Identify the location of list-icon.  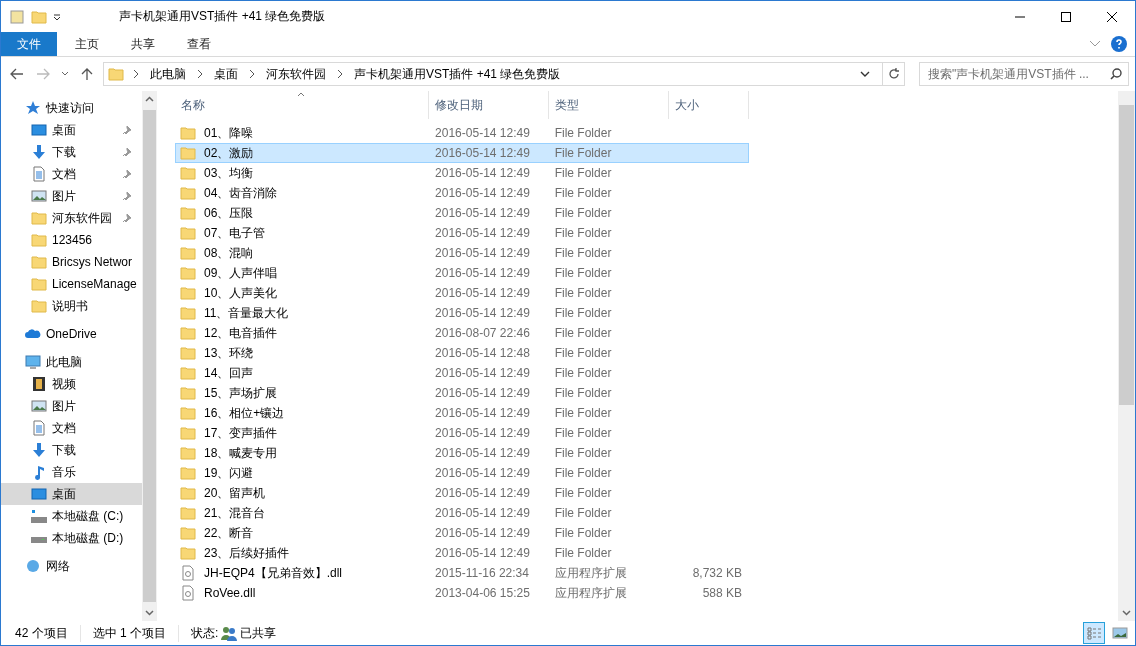
(1094, 633).